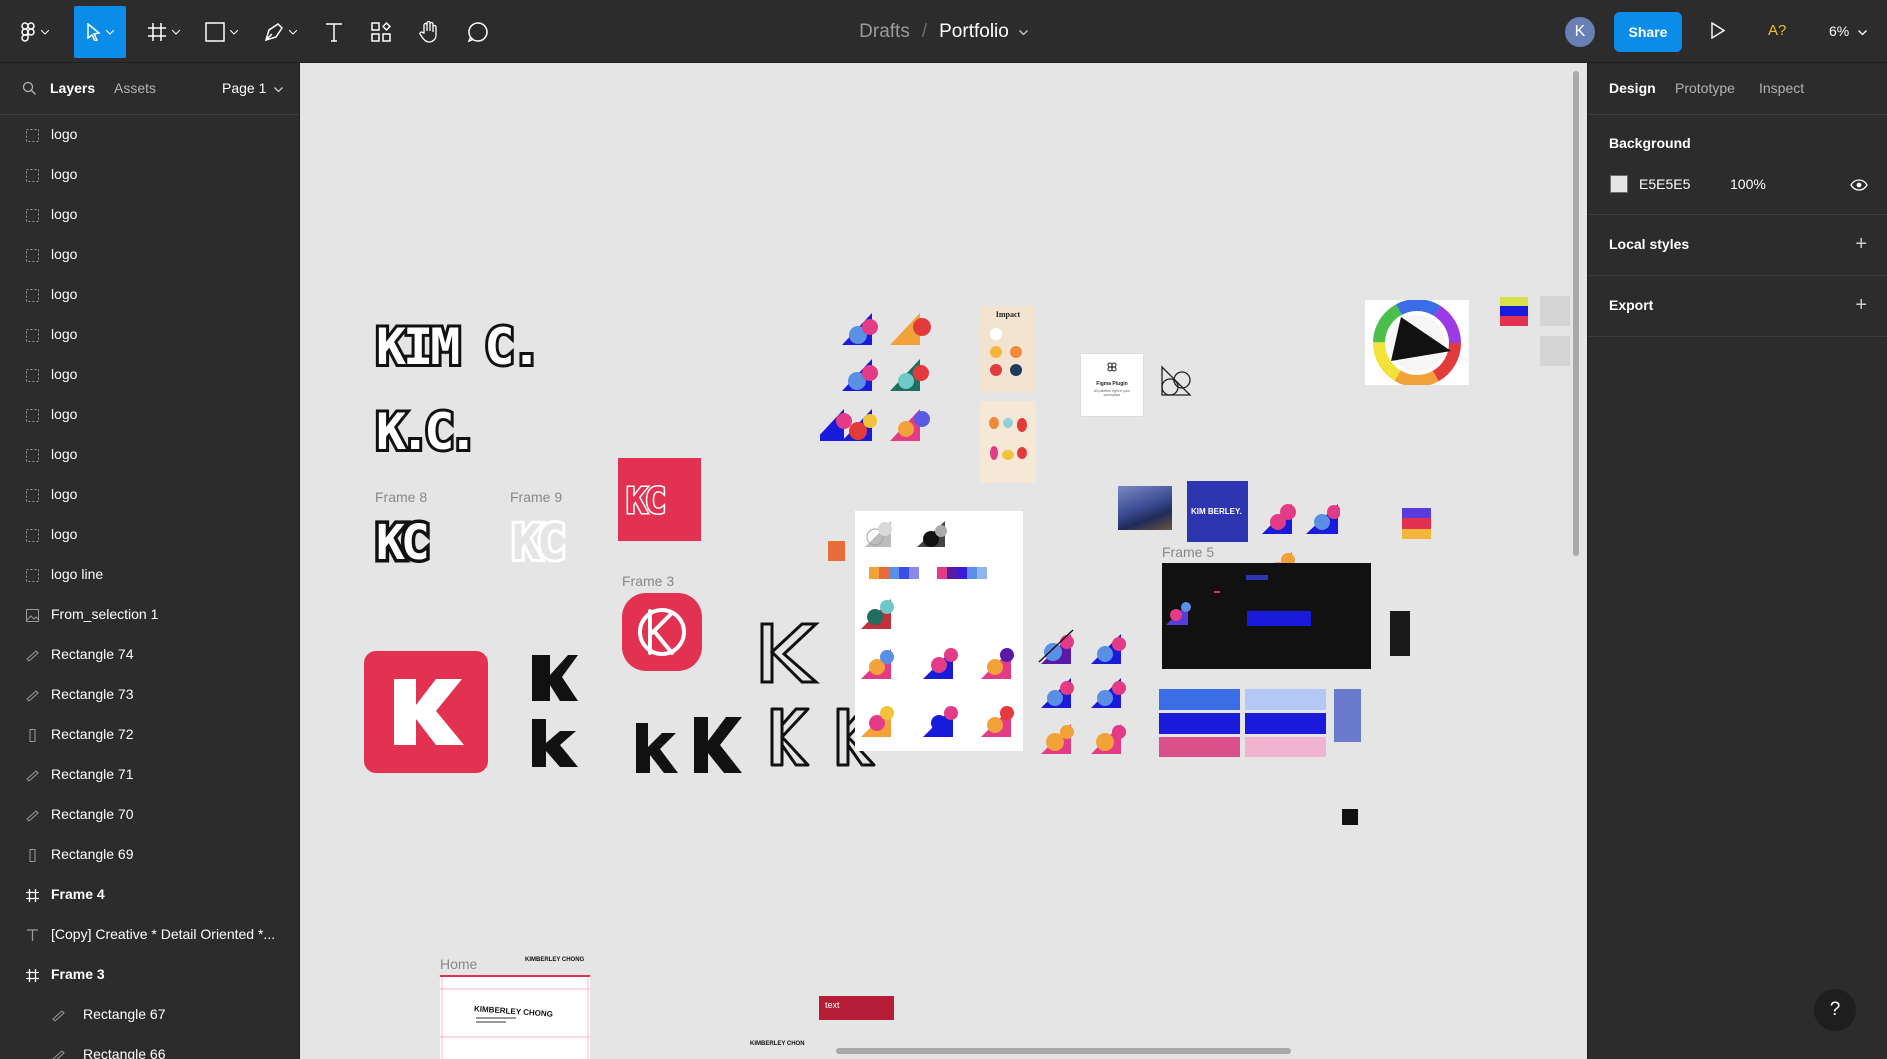 Image resolution: width=1887 pixels, height=1059 pixels. What do you see at coordinates (659, 499) in the screenshot?
I see `logo-kc-red-square: KC` at bounding box center [659, 499].